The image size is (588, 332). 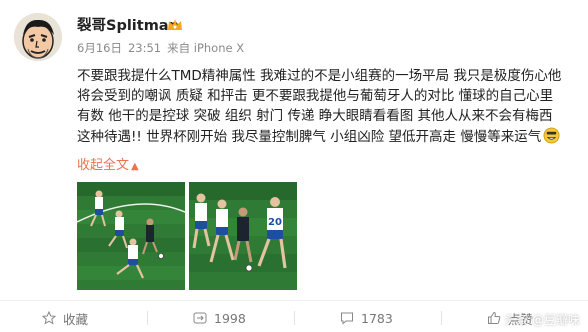 I want to click on post-line: 将会受到的嘲讽 质疑 和抨击 更不要跟我提他与葡萄牙人的对比 懂球的自己心里, so click(x=315, y=96).